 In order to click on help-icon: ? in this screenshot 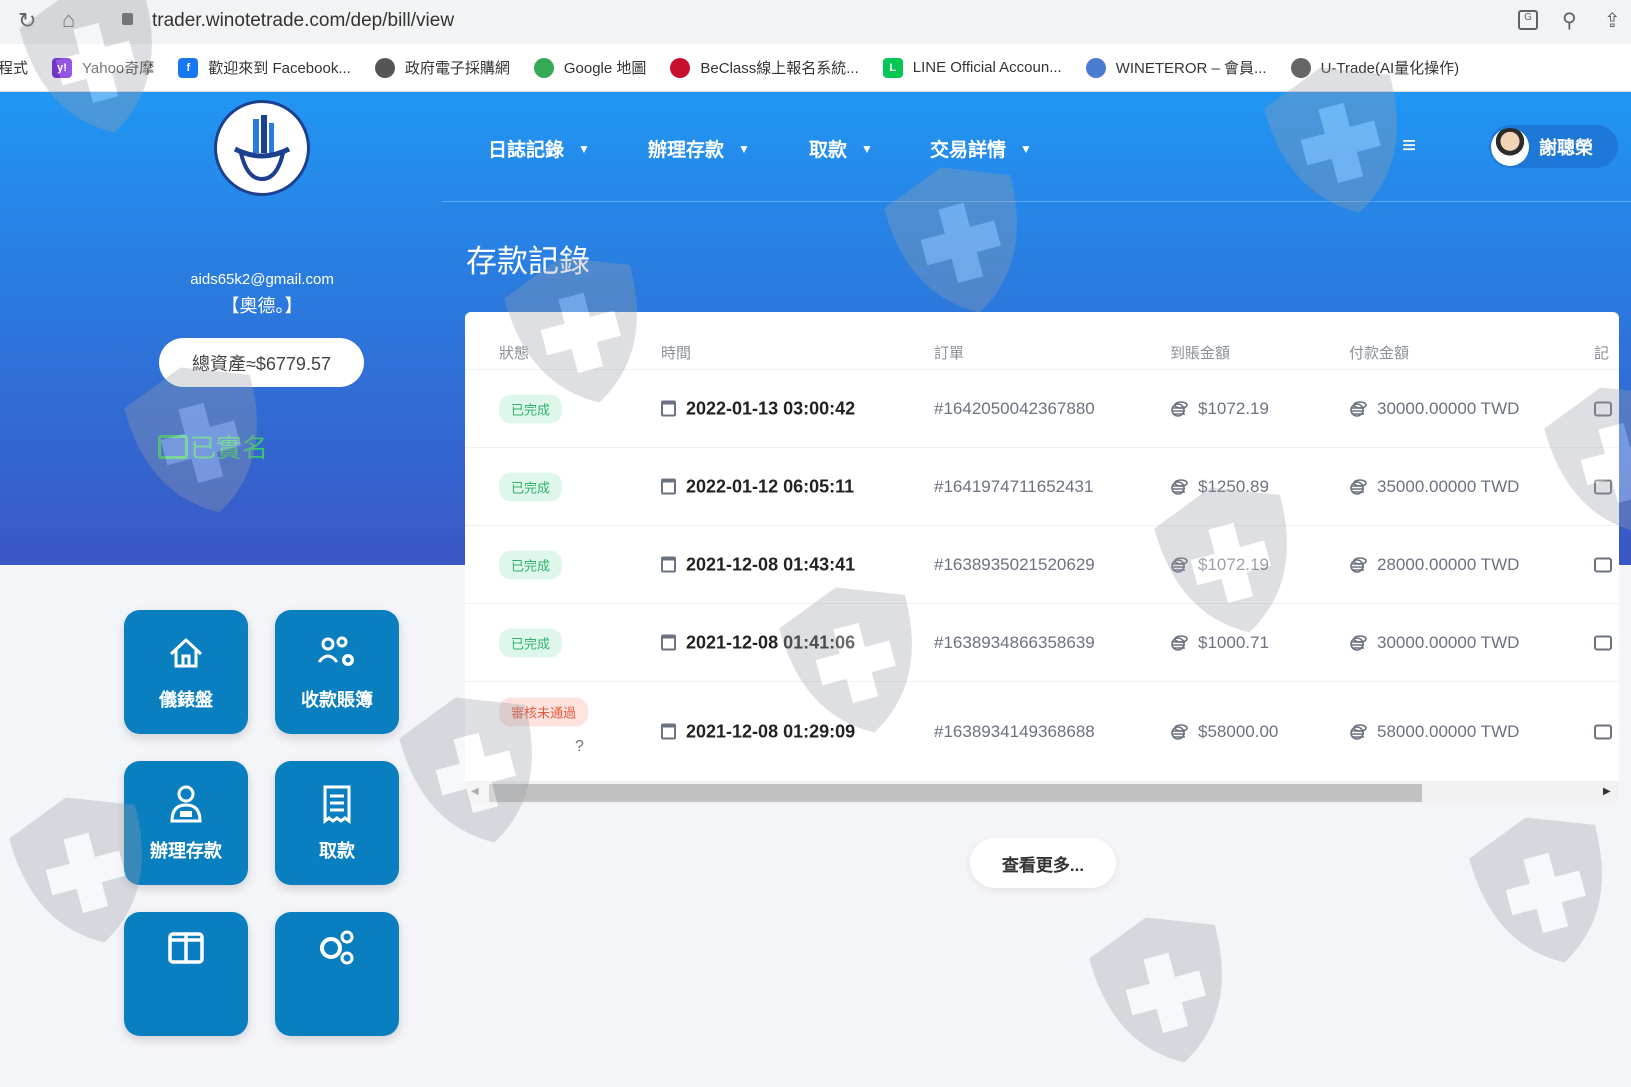, I will do `click(579, 747)`.